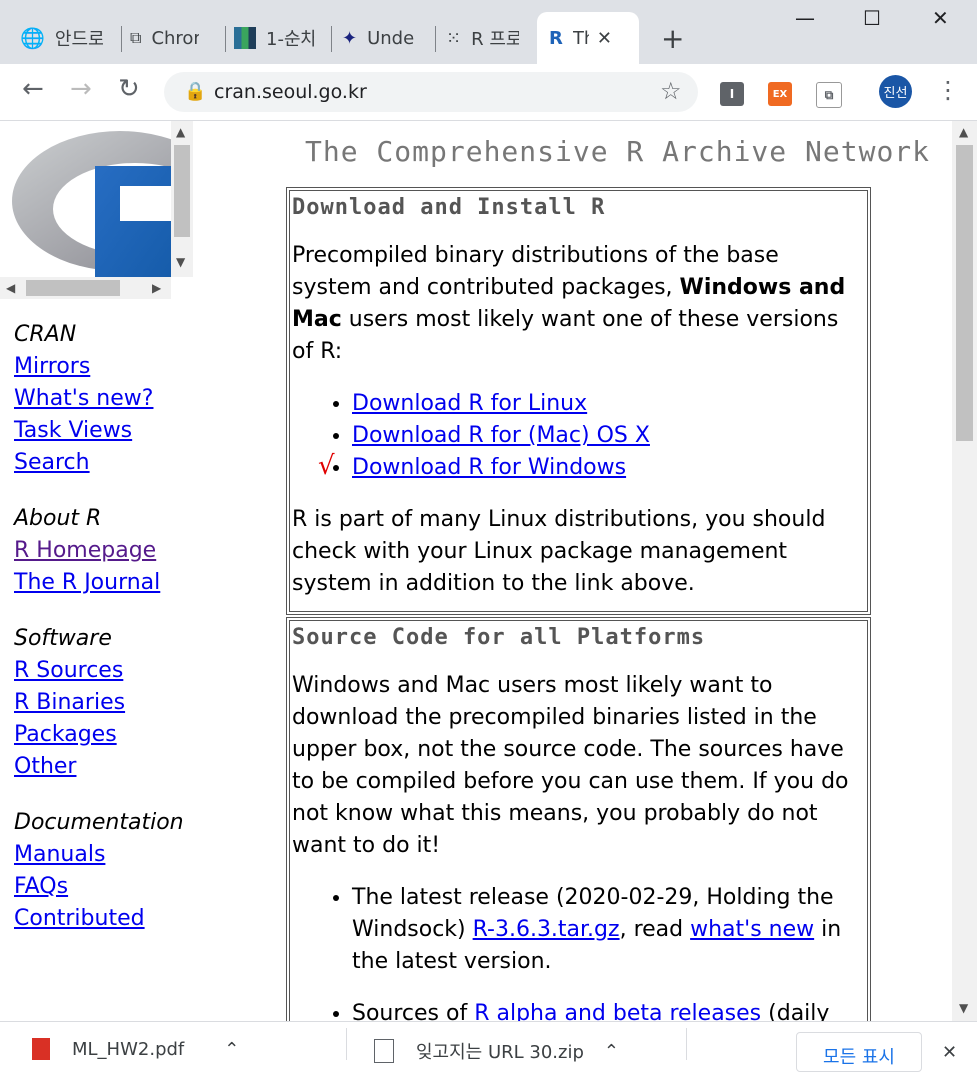 Image resolution: width=977 pixels, height=1072 pixels. What do you see at coordinates (795, 1011) in the screenshot?
I see `item-text: (daily` at bounding box center [795, 1011].